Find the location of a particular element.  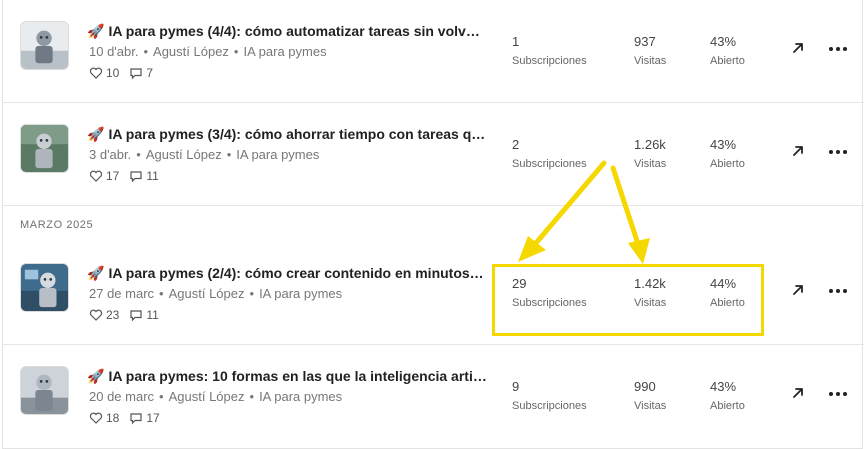

like-count: 17 is located at coordinates (113, 176).